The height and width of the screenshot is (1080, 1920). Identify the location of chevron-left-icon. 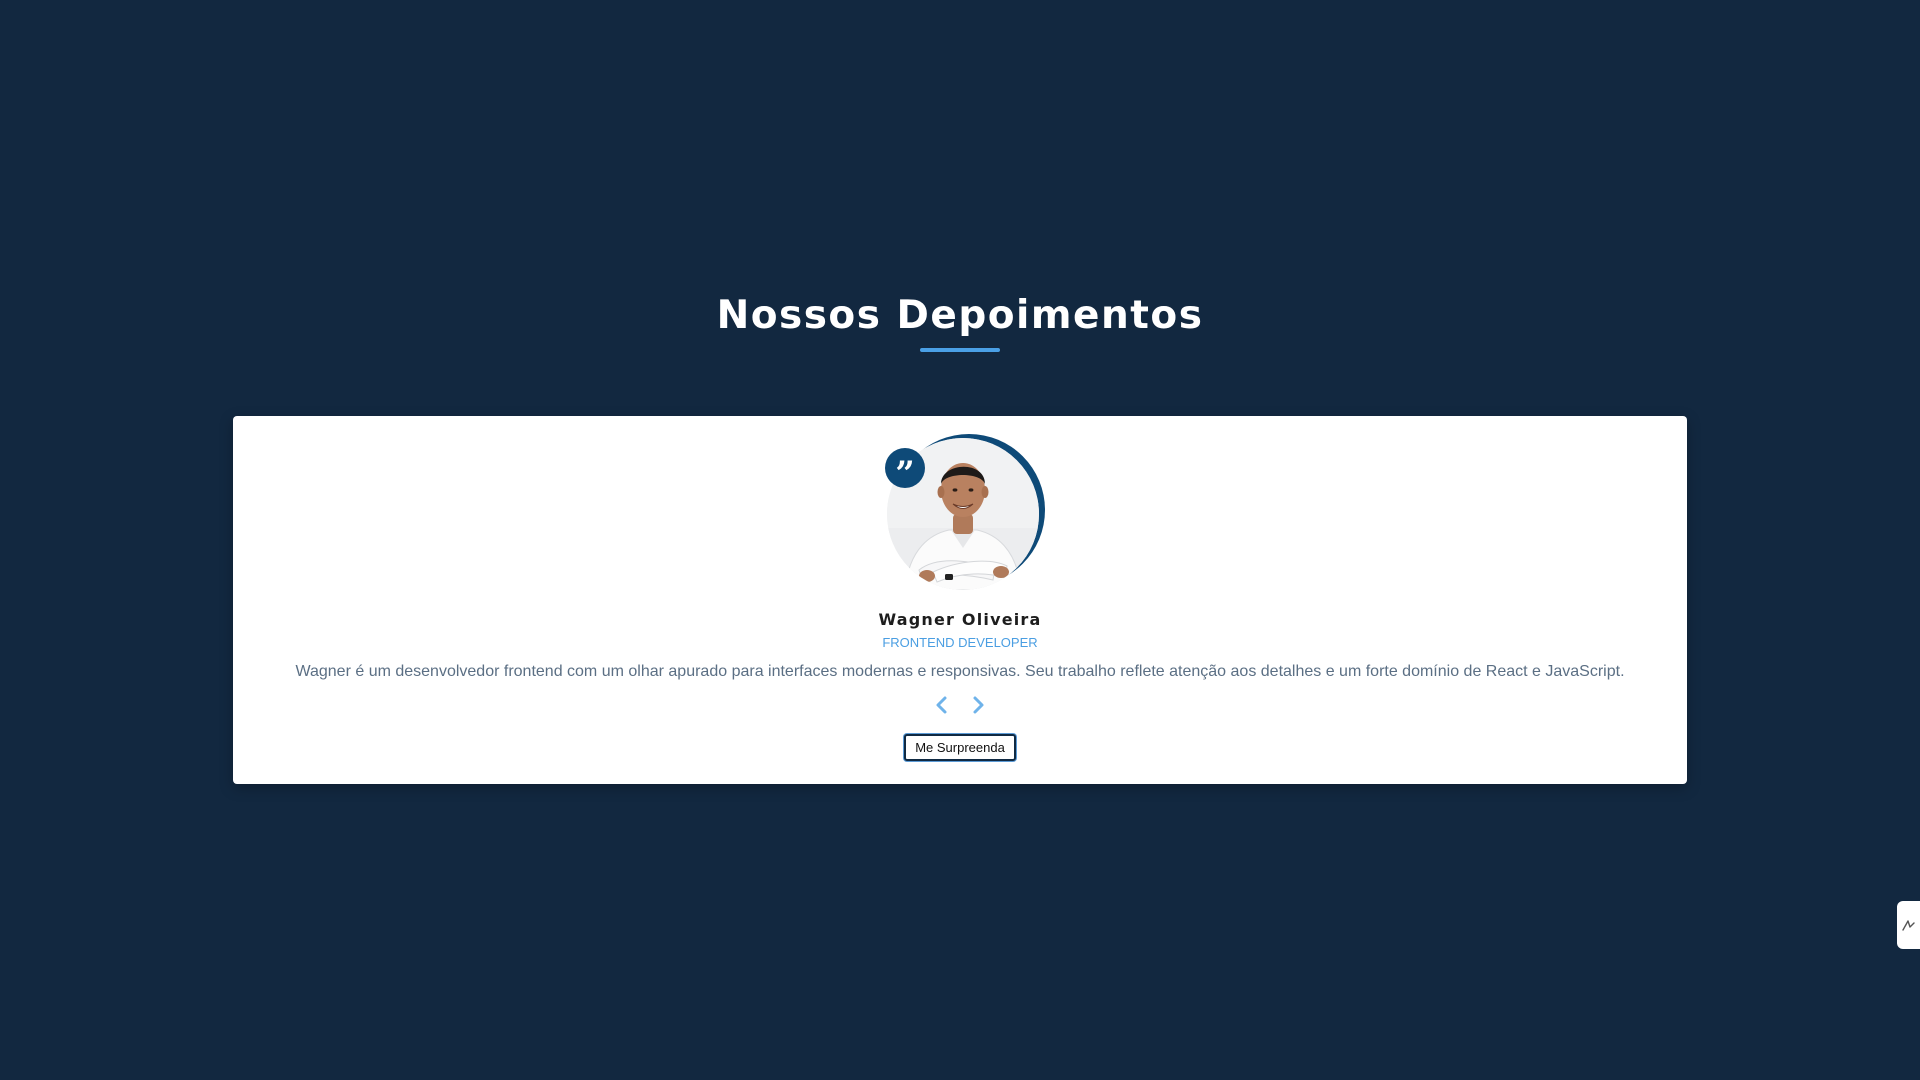
(941, 705).